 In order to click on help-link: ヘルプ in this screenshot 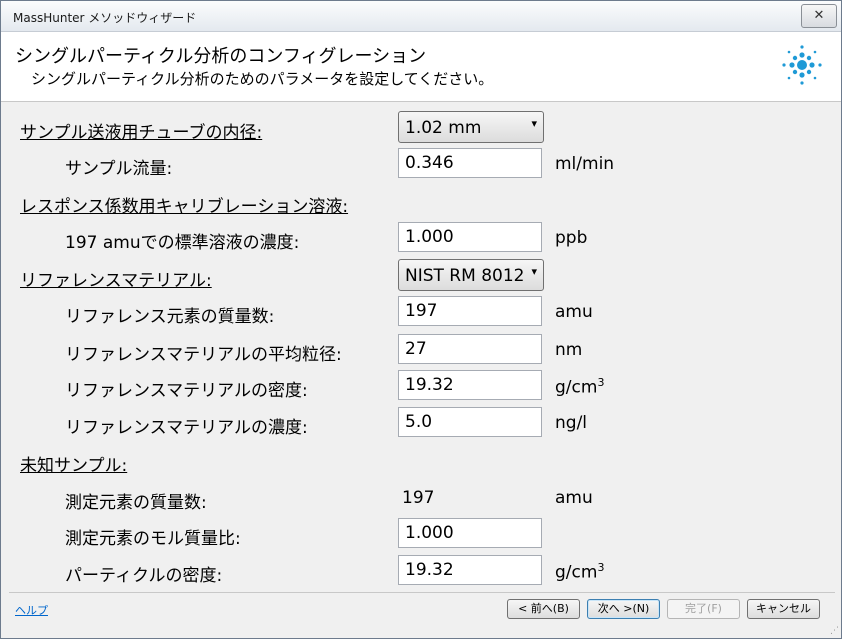, I will do `click(31, 610)`.